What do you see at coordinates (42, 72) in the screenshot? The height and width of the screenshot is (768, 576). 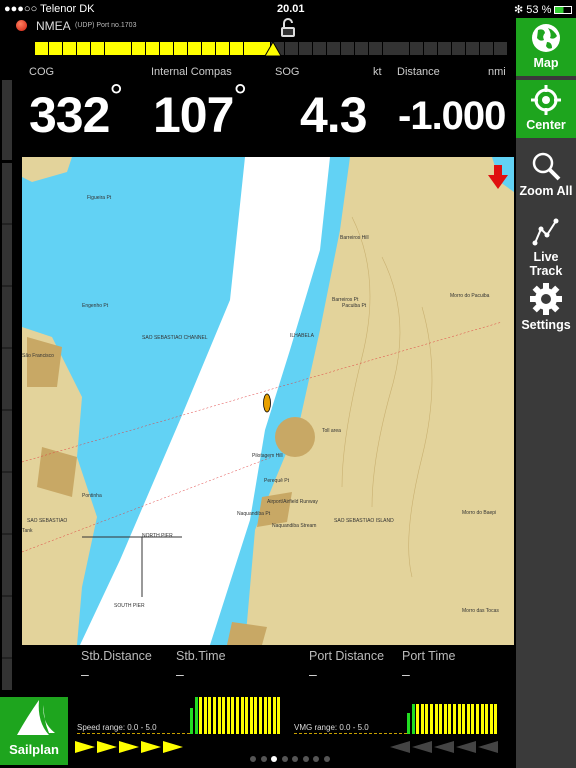 I see `cog-label: COG` at bounding box center [42, 72].